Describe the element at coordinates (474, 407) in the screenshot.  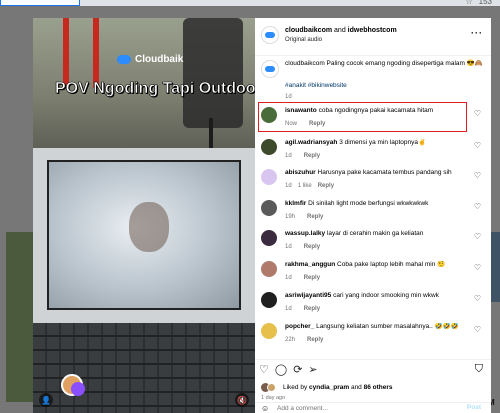
I see `post-button: Post` at that location.